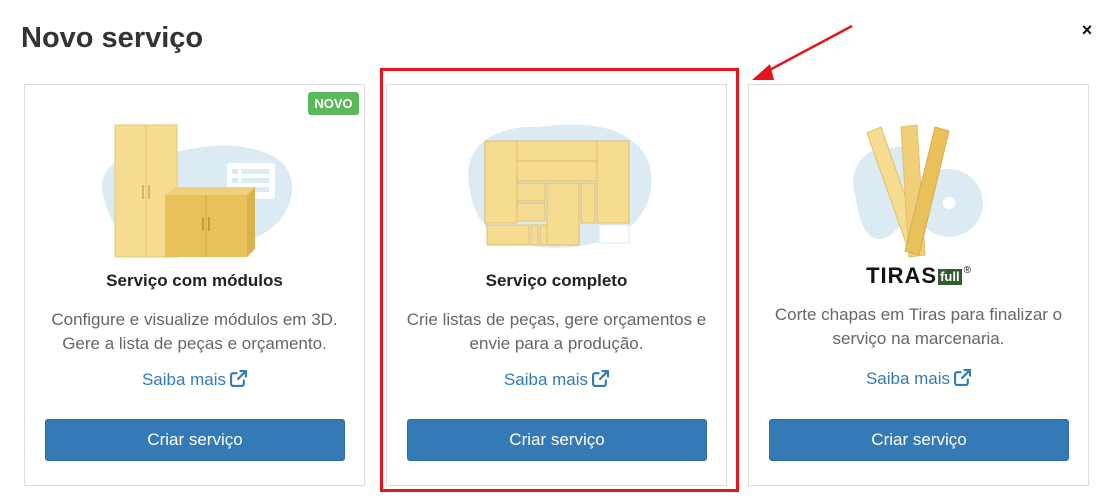  What do you see at coordinates (902, 275) in the screenshot?
I see `tiras-logo-text: TIRAS` at bounding box center [902, 275].